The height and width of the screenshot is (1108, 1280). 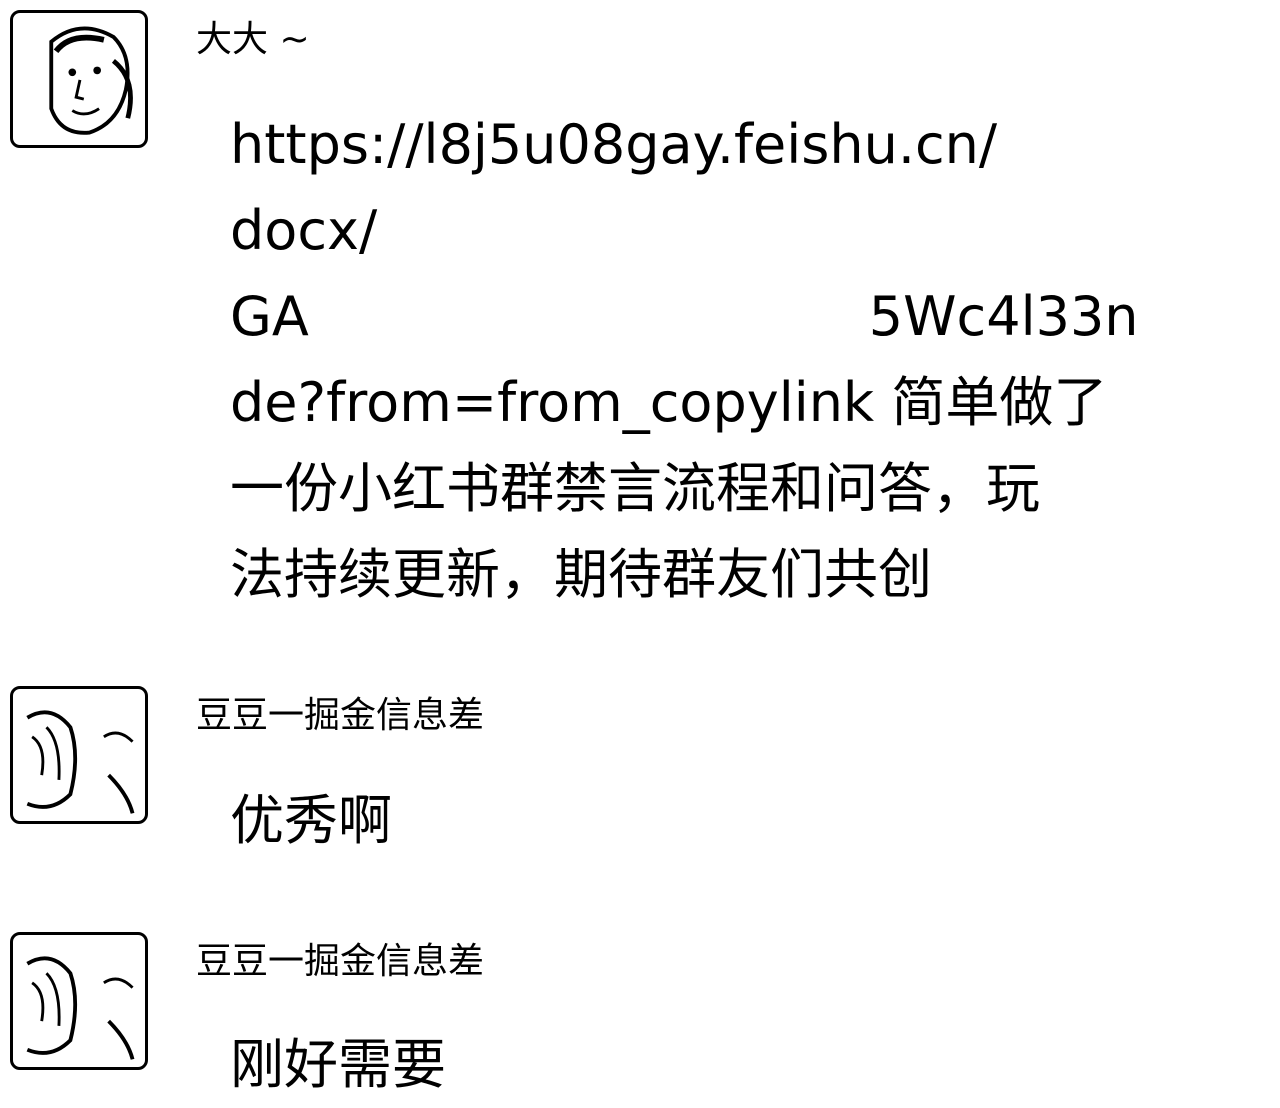 What do you see at coordinates (670, 821) in the screenshot?
I see `message-text: 优秀啊` at bounding box center [670, 821].